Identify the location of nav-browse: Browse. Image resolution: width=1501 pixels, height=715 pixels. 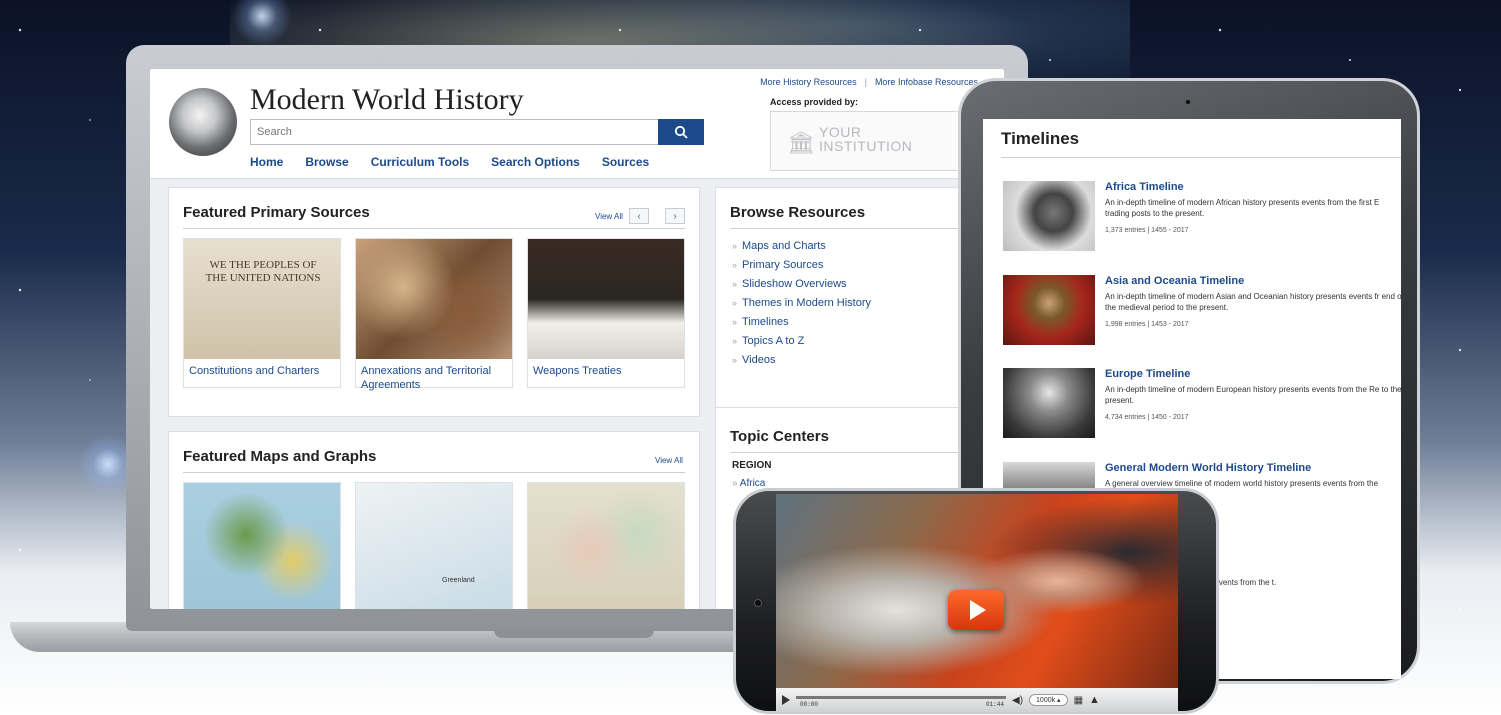
(326, 162).